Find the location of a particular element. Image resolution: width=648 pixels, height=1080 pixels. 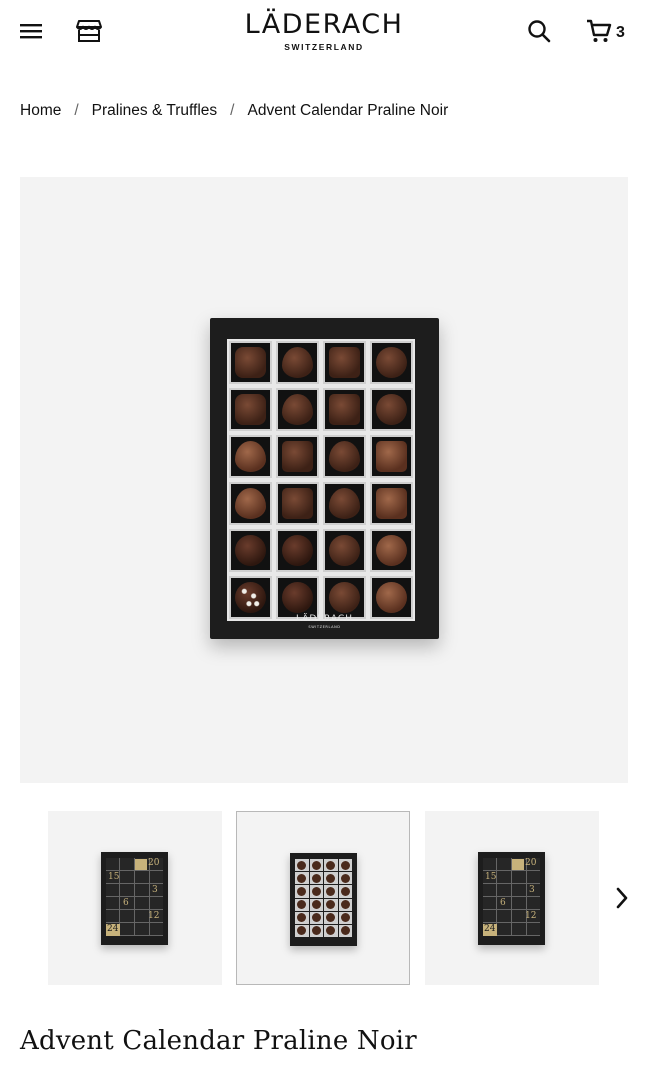

product-title: Advent Calendar Praline Noir is located at coordinates (218, 1041).